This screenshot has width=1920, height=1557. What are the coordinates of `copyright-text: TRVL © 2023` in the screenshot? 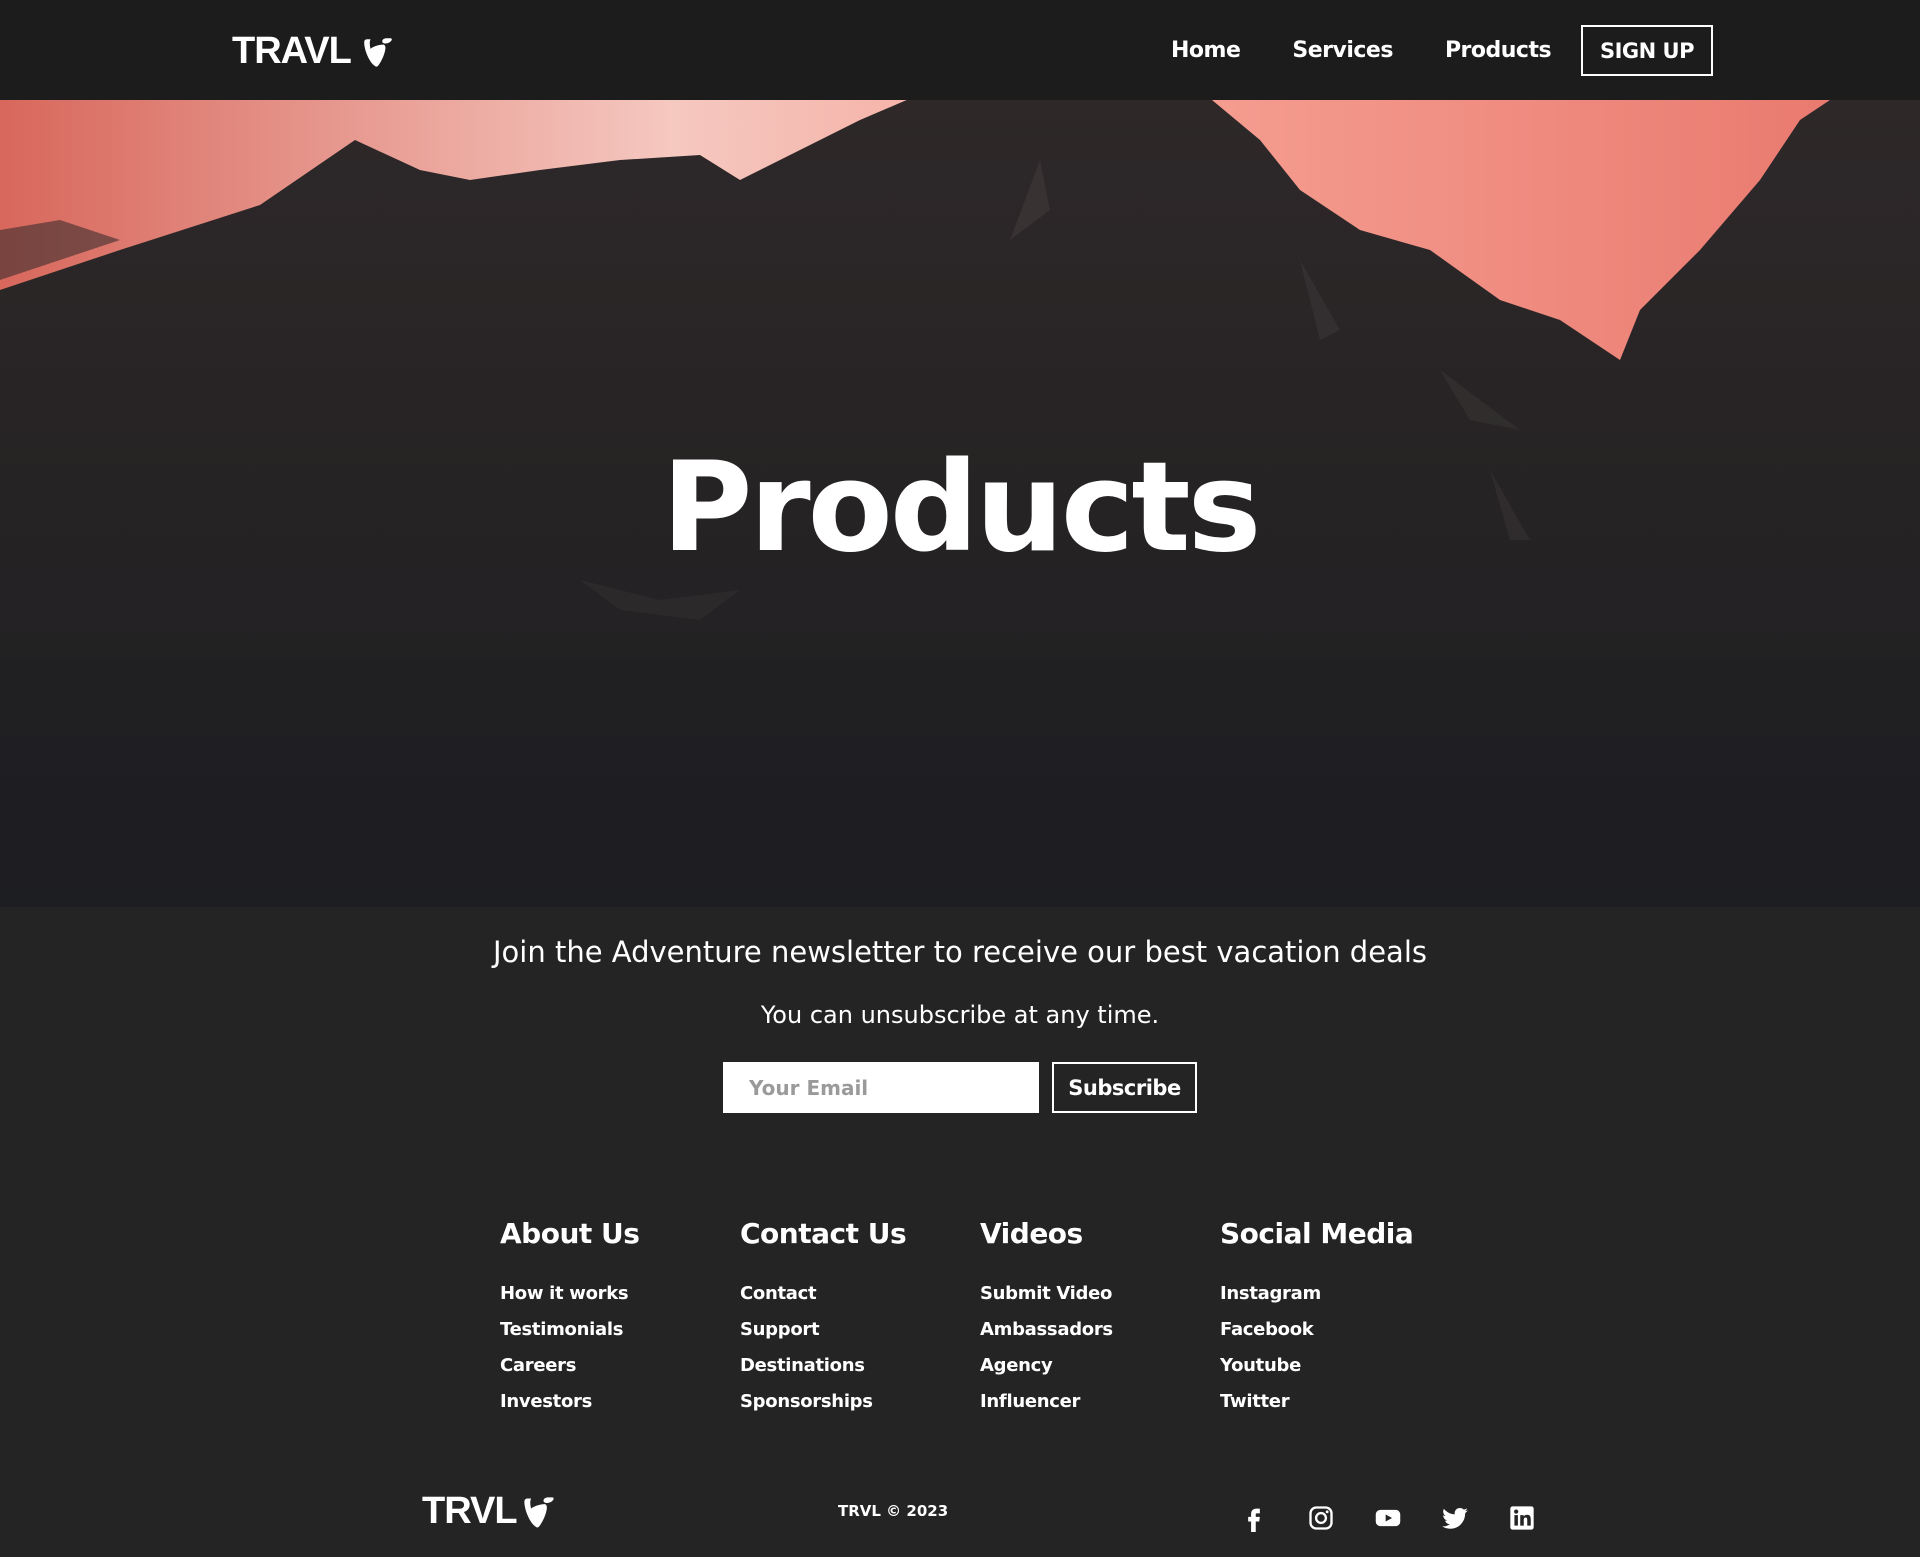 It's located at (893, 1511).